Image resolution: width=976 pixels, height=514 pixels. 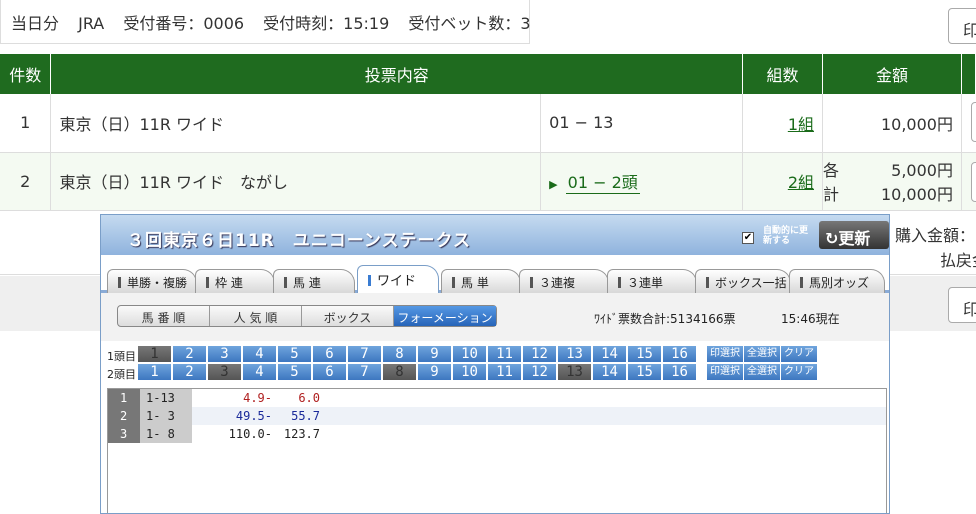 I want to click on as-of-time: 15:46現在, so click(x=810, y=319).